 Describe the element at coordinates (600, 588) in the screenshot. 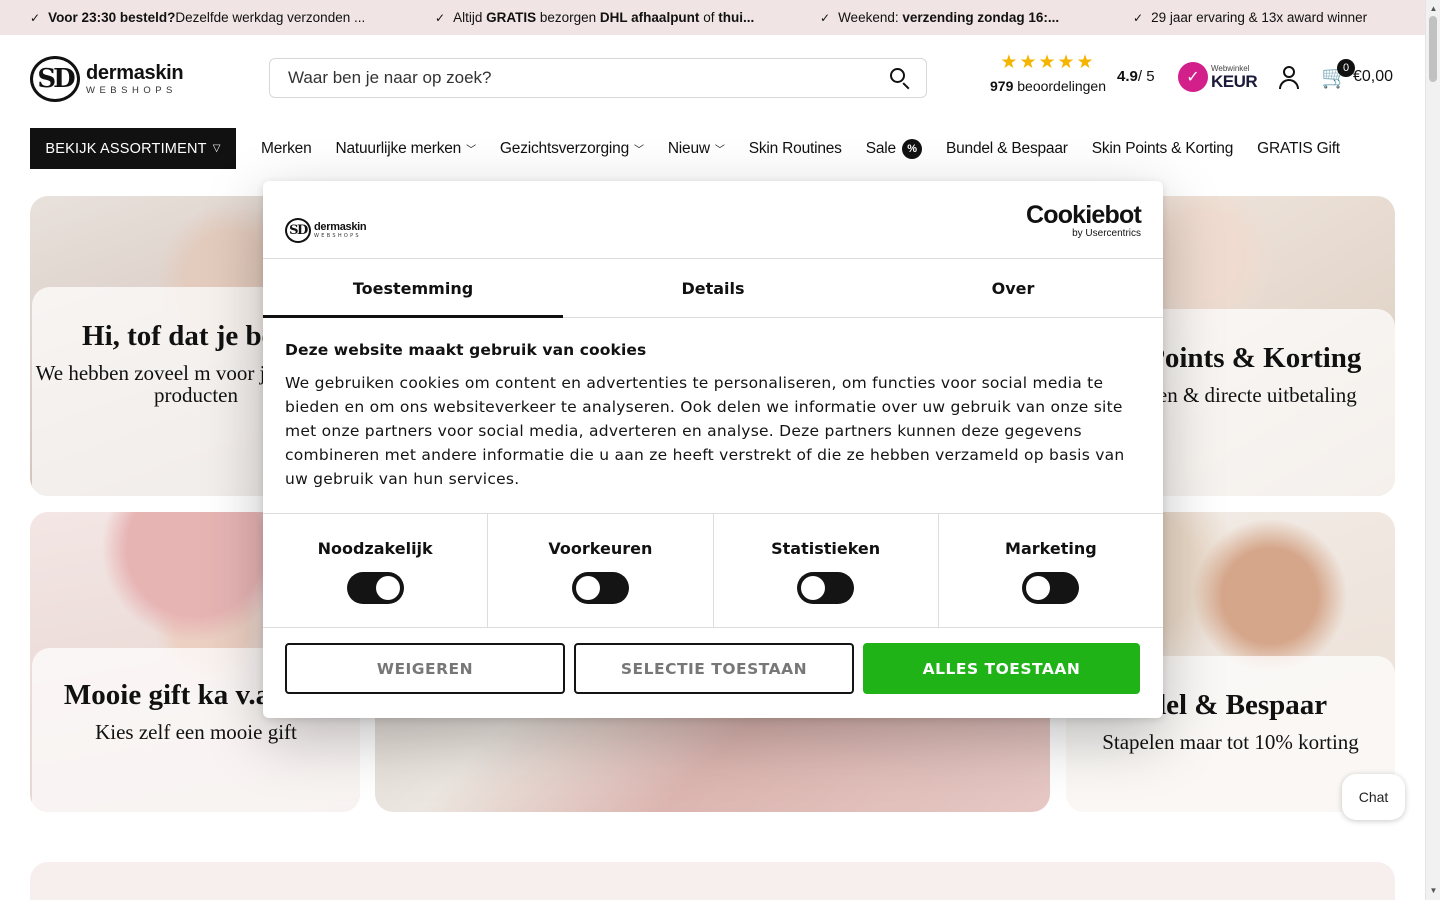

I see `toggle-voorkeuren` at that location.